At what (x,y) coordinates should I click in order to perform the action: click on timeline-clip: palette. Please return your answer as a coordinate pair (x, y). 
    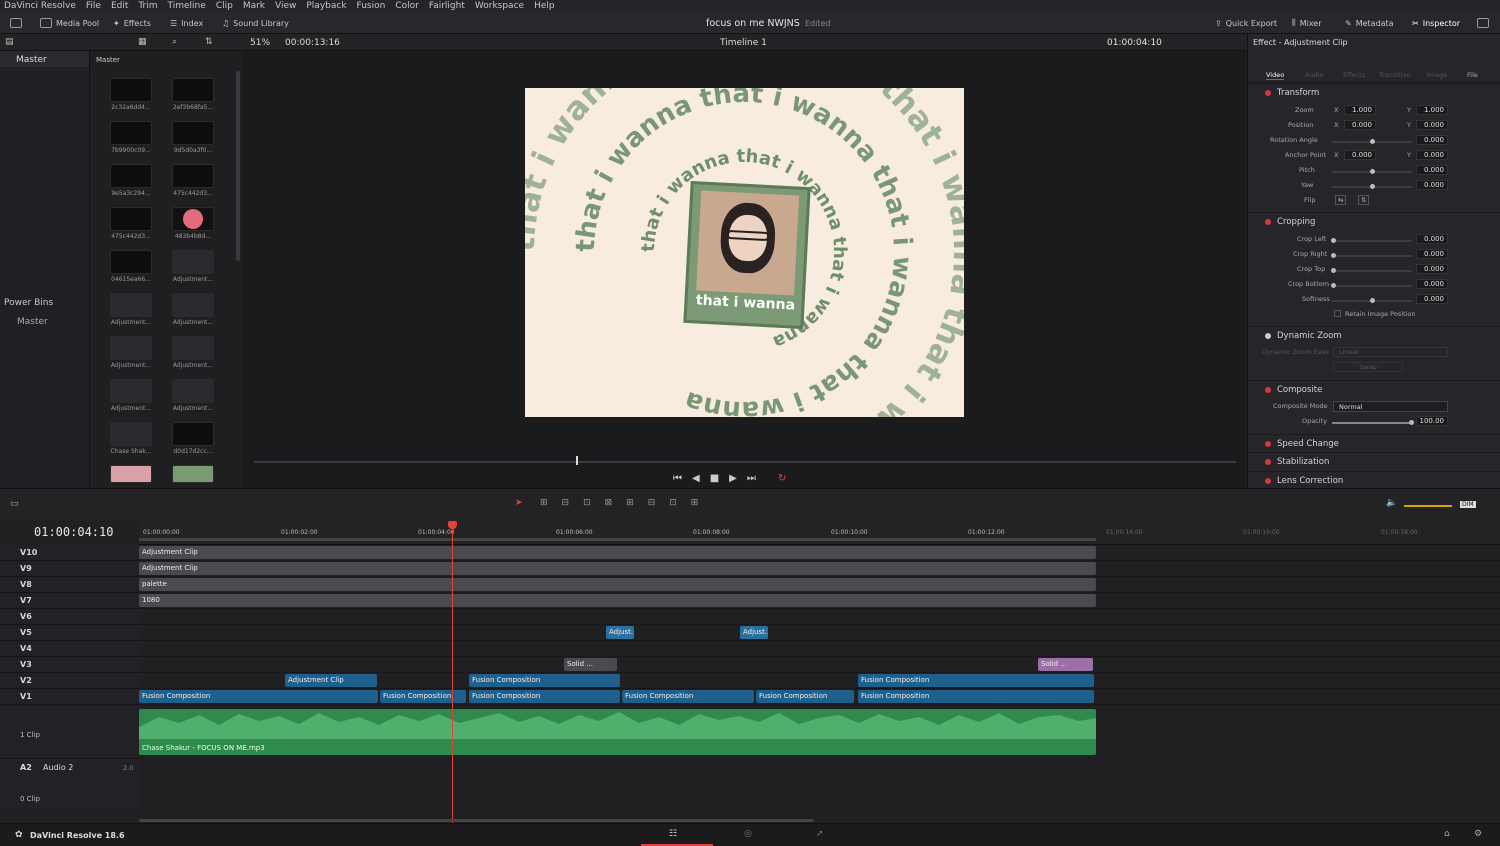
    Looking at the image, I should click on (617, 584).